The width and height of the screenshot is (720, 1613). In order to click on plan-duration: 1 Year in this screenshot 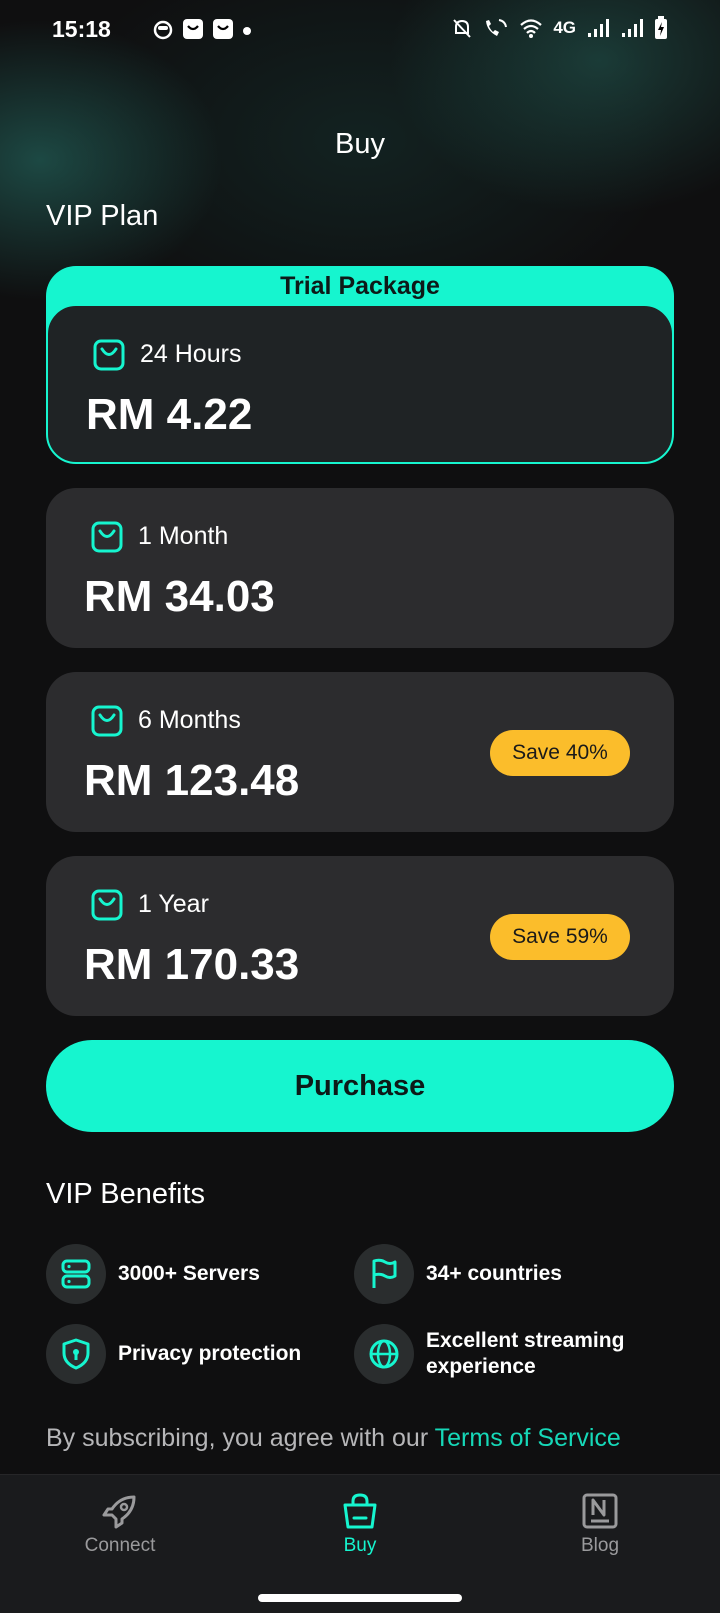, I will do `click(173, 904)`.